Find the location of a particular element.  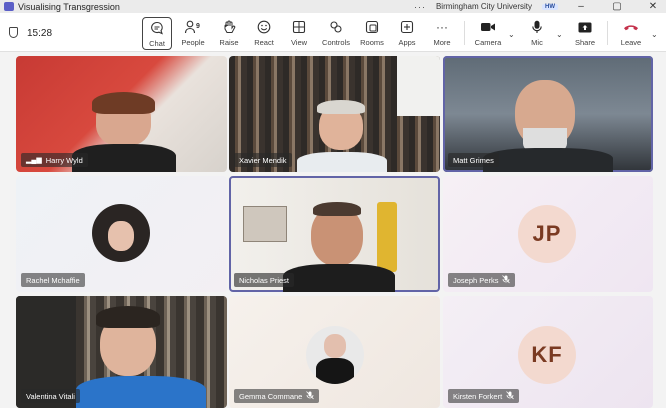

hand-icon is located at coordinates (229, 27).